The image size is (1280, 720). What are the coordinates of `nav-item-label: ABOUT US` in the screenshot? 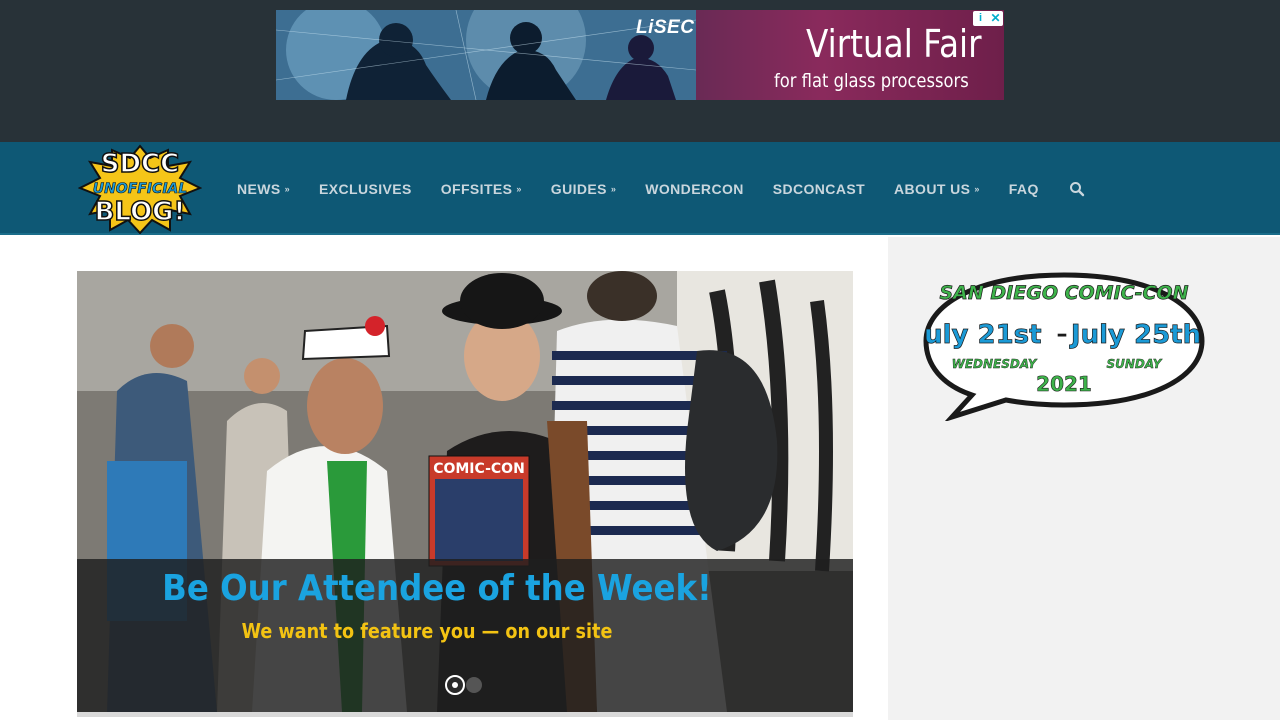 It's located at (932, 188).